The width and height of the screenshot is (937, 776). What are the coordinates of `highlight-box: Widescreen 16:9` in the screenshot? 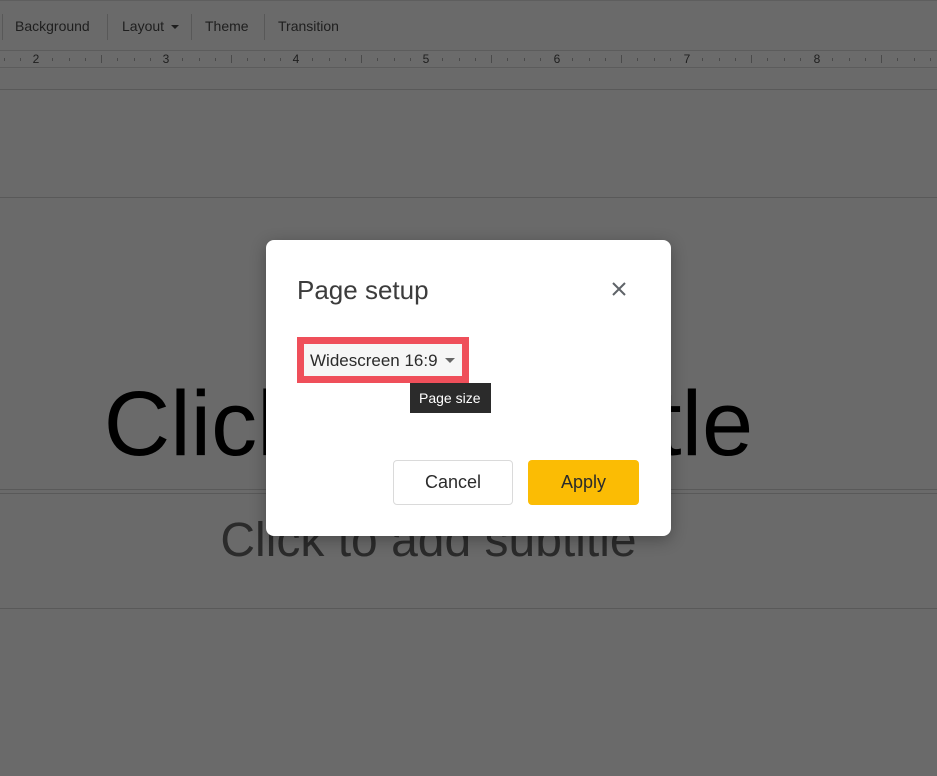 It's located at (383, 360).